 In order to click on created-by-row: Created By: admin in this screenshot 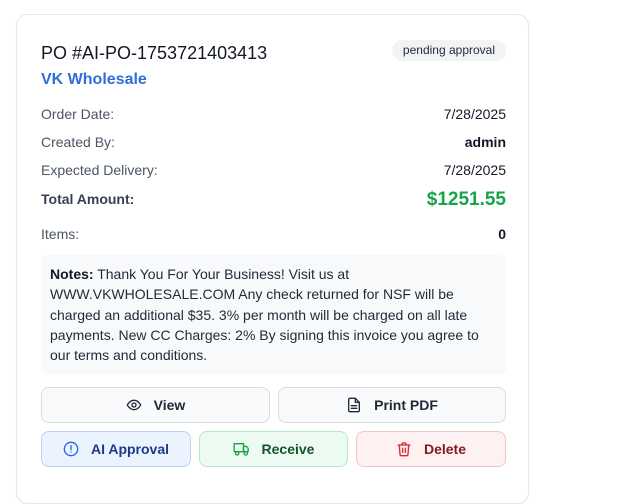, I will do `click(273, 142)`.